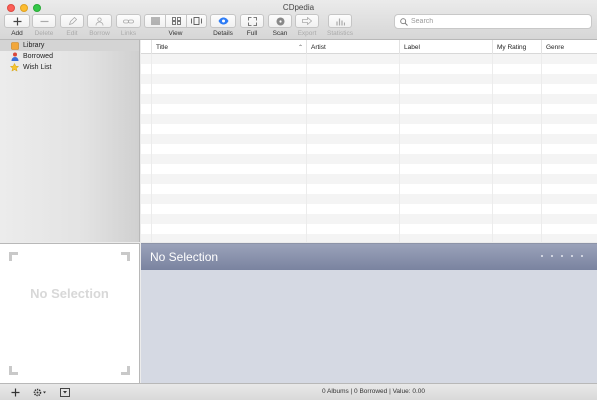 The height and width of the screenshot is (400, 597). Describe the element at coordinates (229, 47) in the screenshot. I see `column-header-title: Title ⌃` at that location.